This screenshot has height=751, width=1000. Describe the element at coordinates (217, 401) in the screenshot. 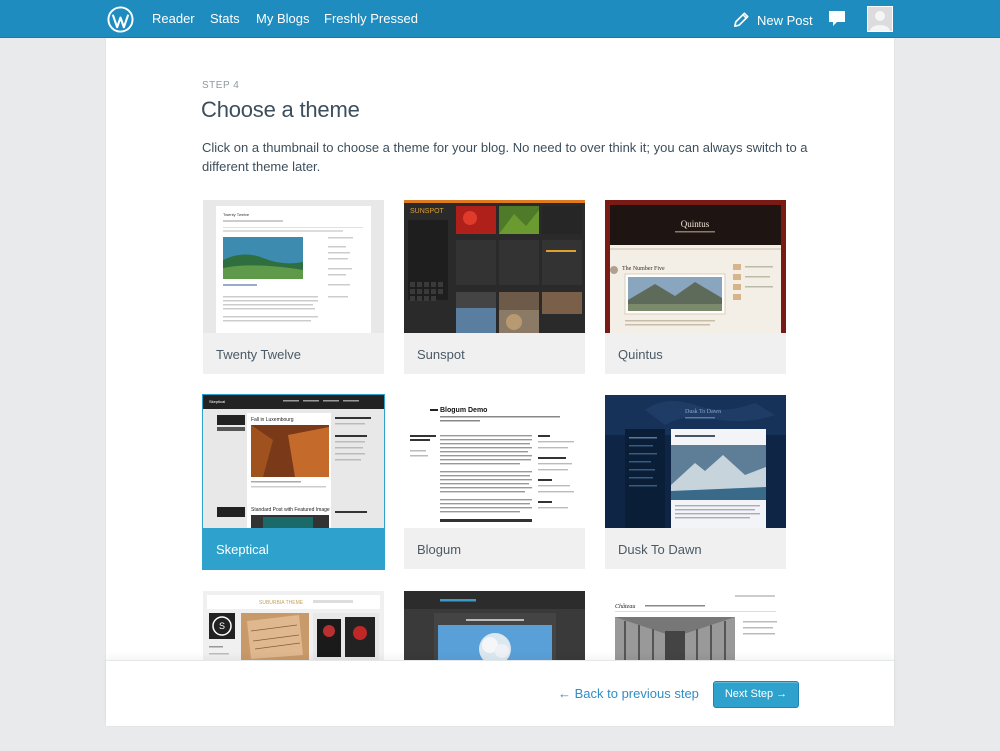

I see `thumb-title: Skeptical` at that location.